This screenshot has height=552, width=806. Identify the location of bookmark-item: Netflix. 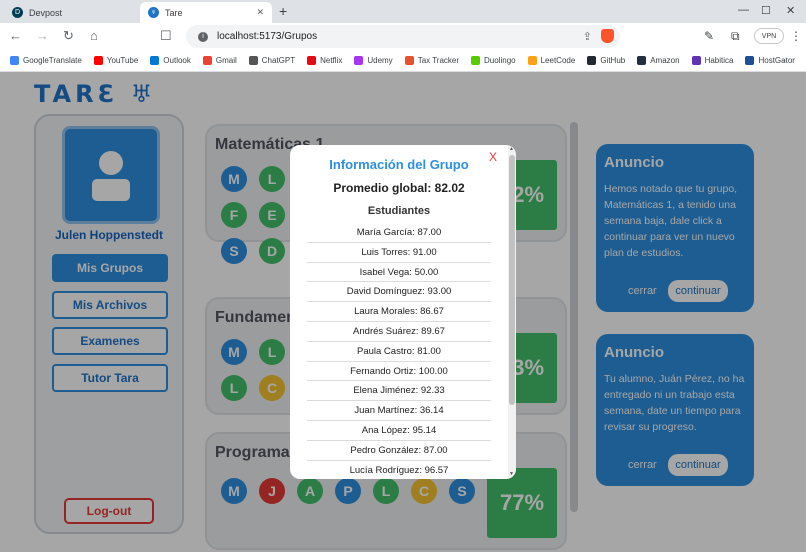
(324, 60).